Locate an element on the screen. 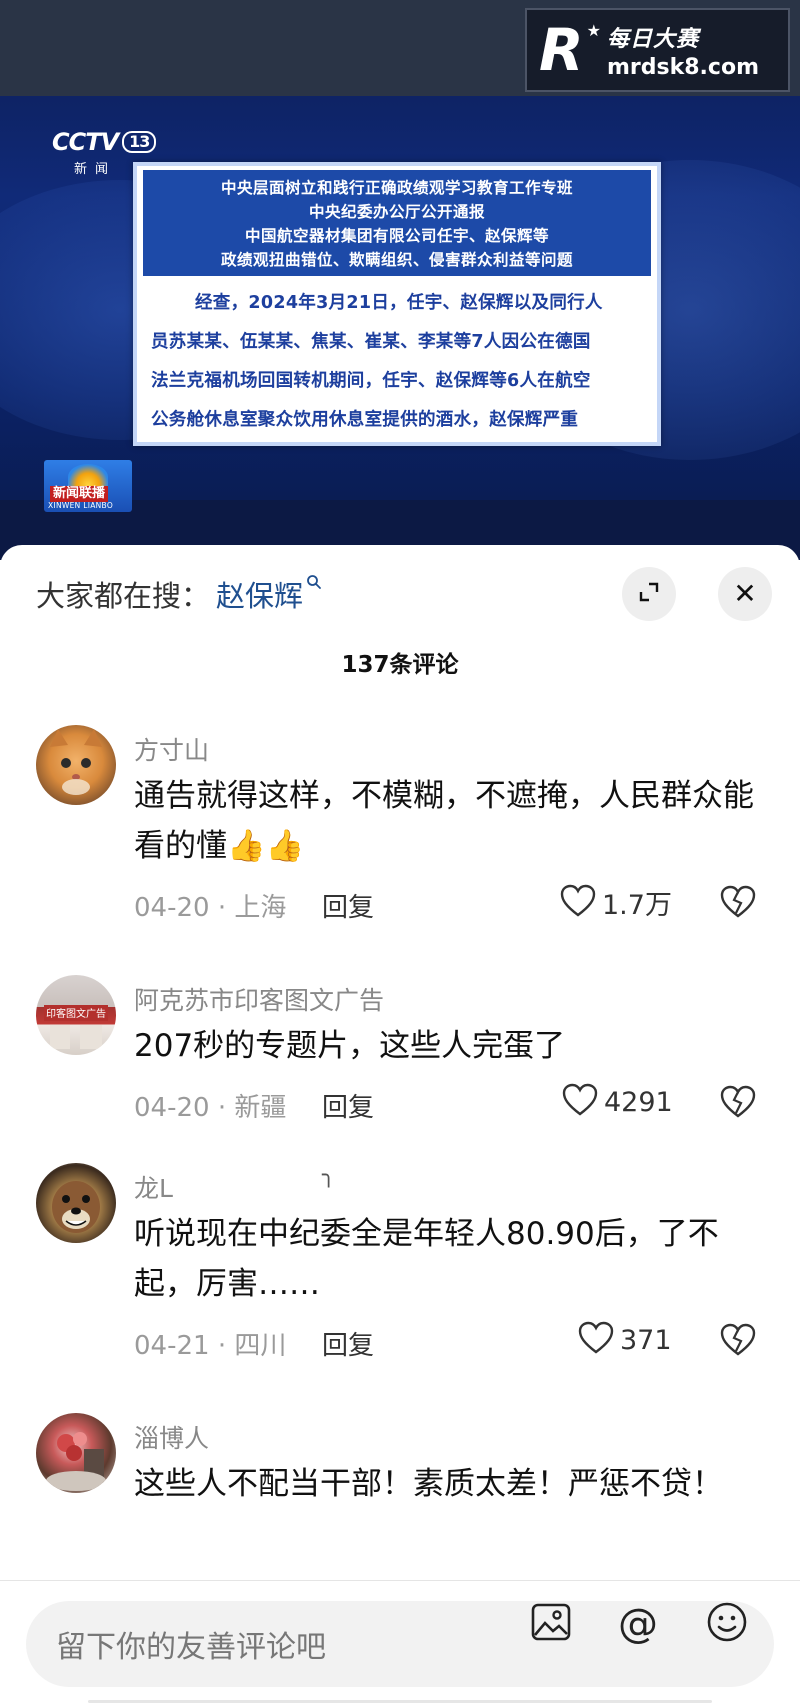 This screenshot has width=800, height=1706. search-suggestion-term: 赵保辉 is located at coordinates (259, 594).